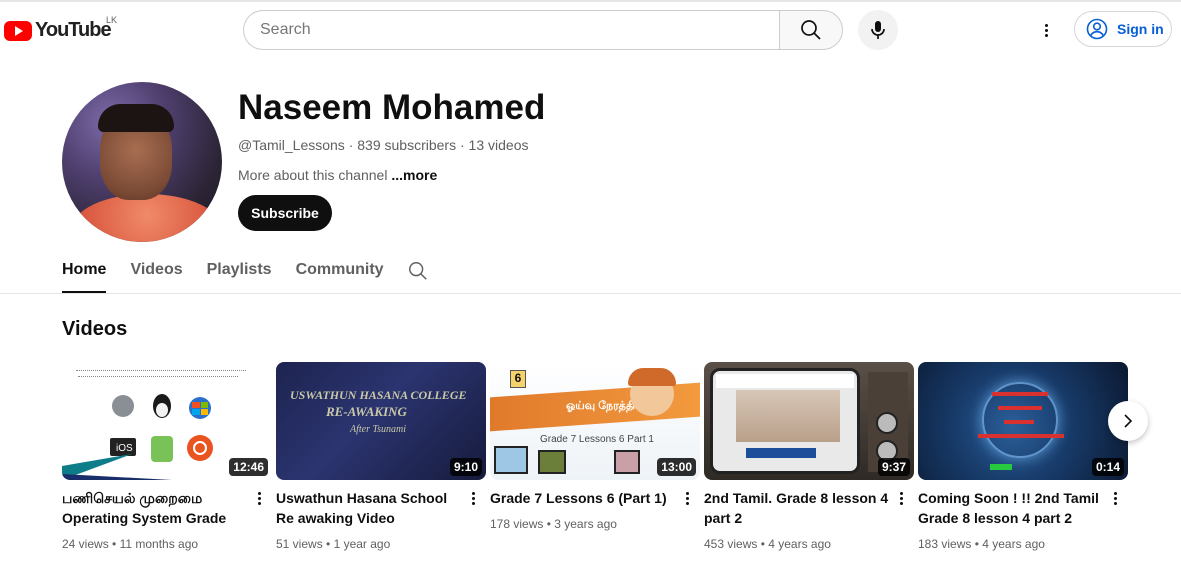 The image size is (1181, 569). Describe the element at coordinates (809, 421) in the screenshot. I see `video-thumbnail: 9:37` at that location.